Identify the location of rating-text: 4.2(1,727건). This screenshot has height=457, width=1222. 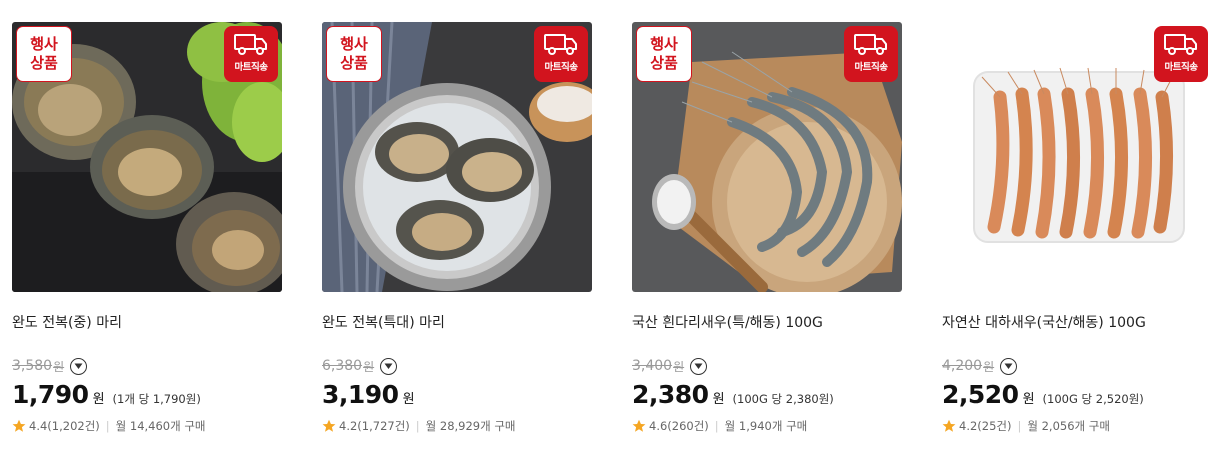
(374, 426).